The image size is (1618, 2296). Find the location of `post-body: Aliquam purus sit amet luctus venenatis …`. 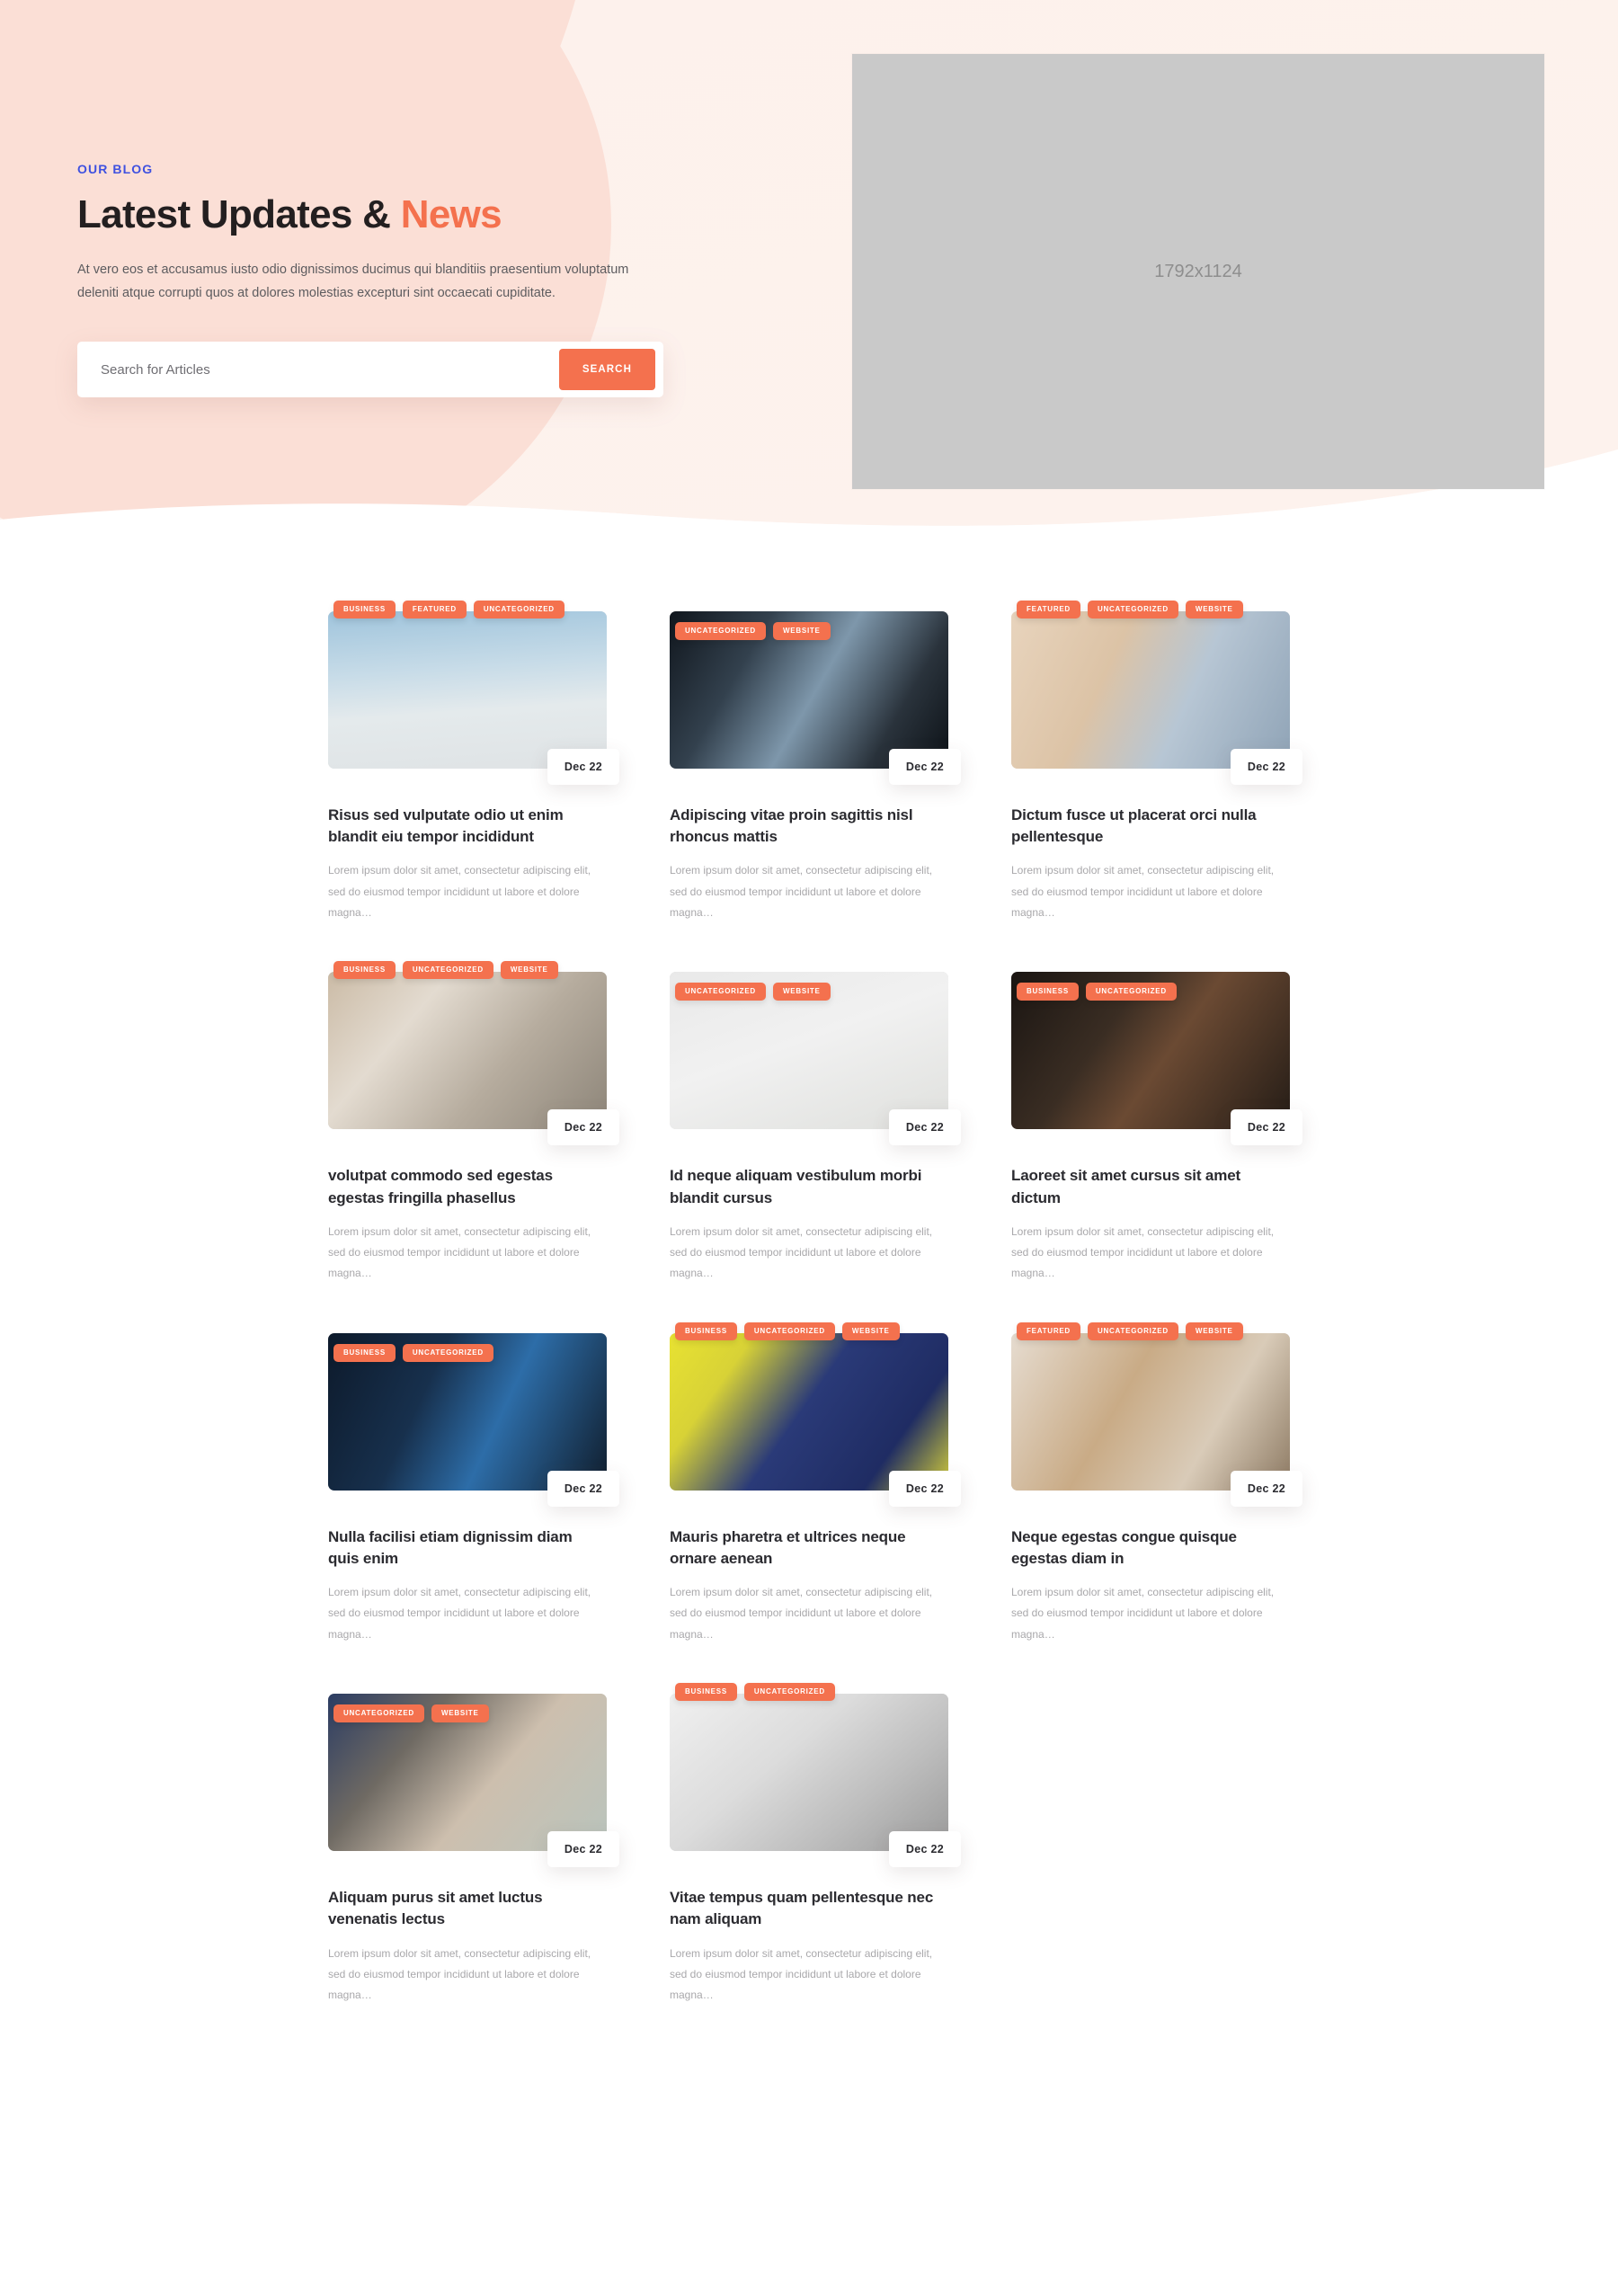

post-body: Aliquam purus sit amet luctus venenatis … is located at coordinates (467, 1928).